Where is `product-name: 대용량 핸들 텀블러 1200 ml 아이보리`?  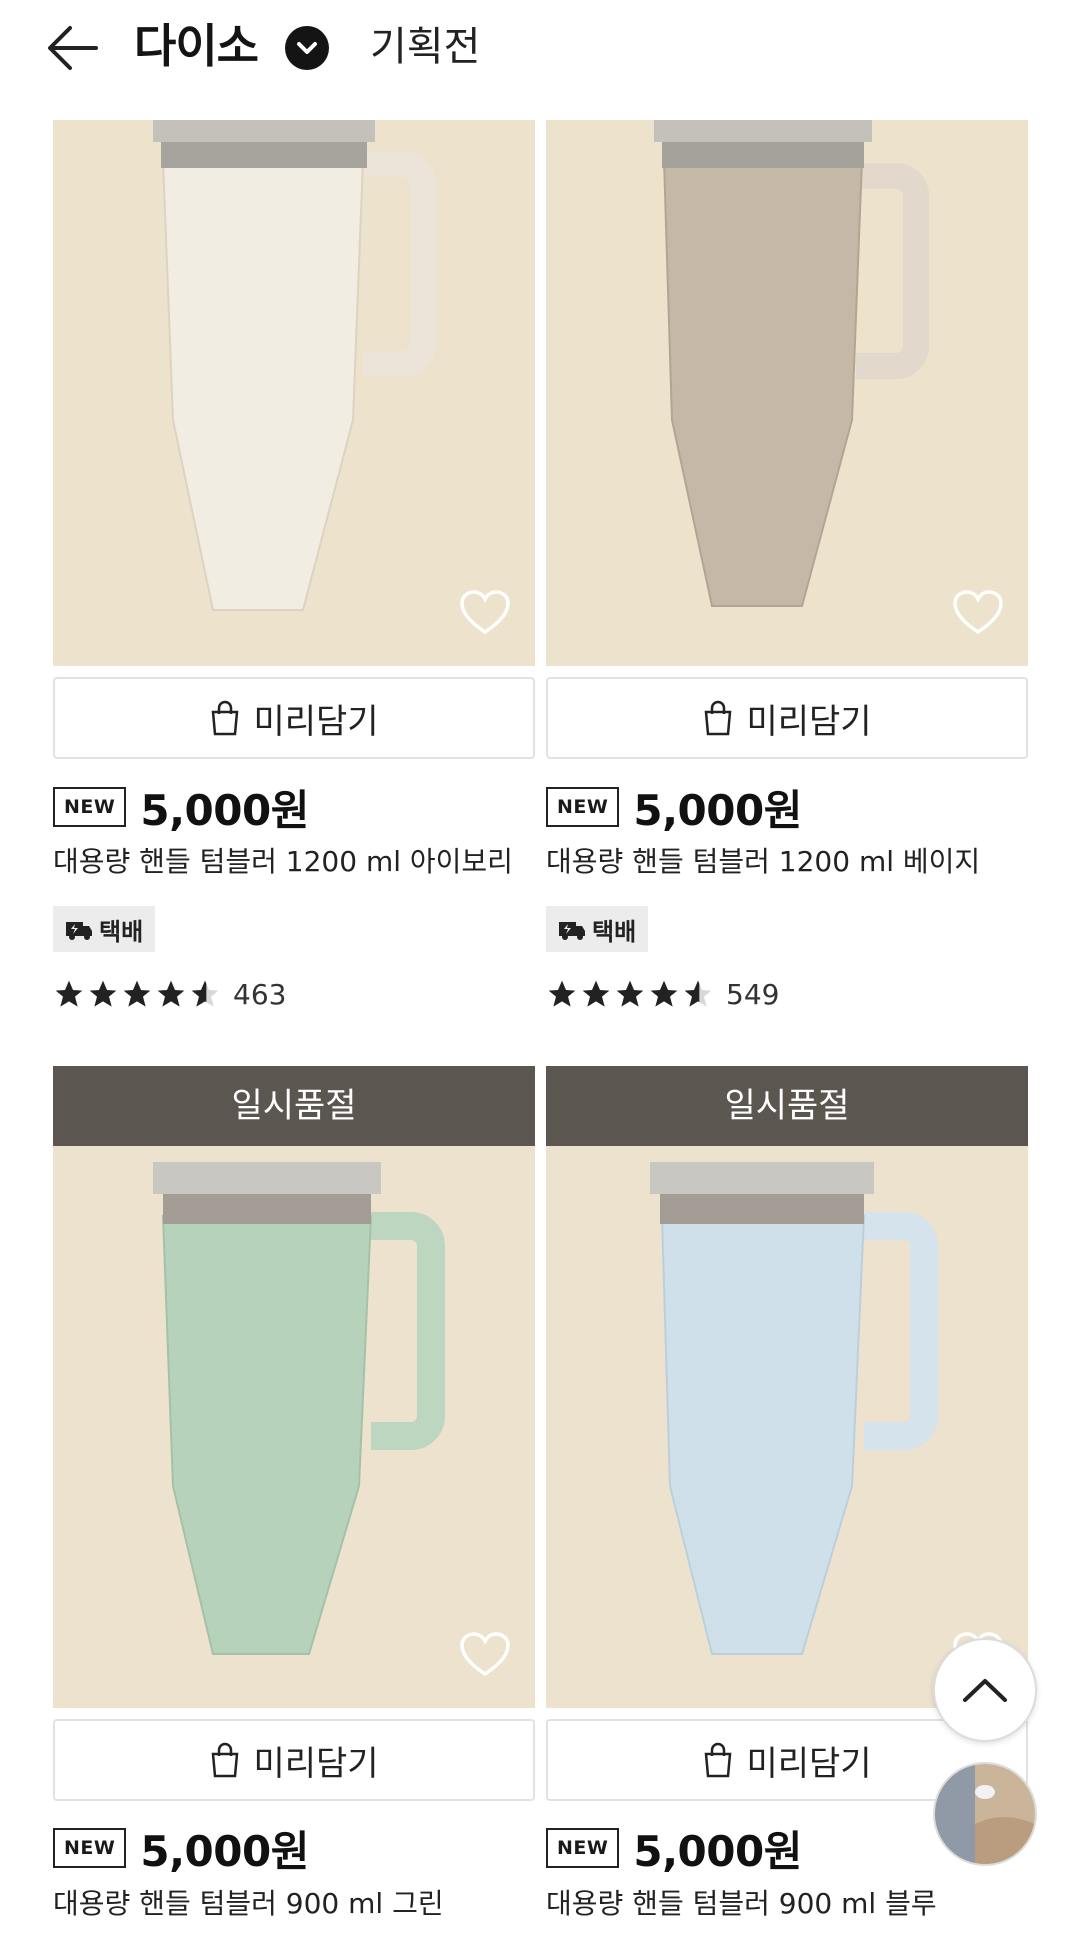 product-name: 대용량 핸들 텀블러 1200 ml 아이보리 is located at coordinates (283, 862).